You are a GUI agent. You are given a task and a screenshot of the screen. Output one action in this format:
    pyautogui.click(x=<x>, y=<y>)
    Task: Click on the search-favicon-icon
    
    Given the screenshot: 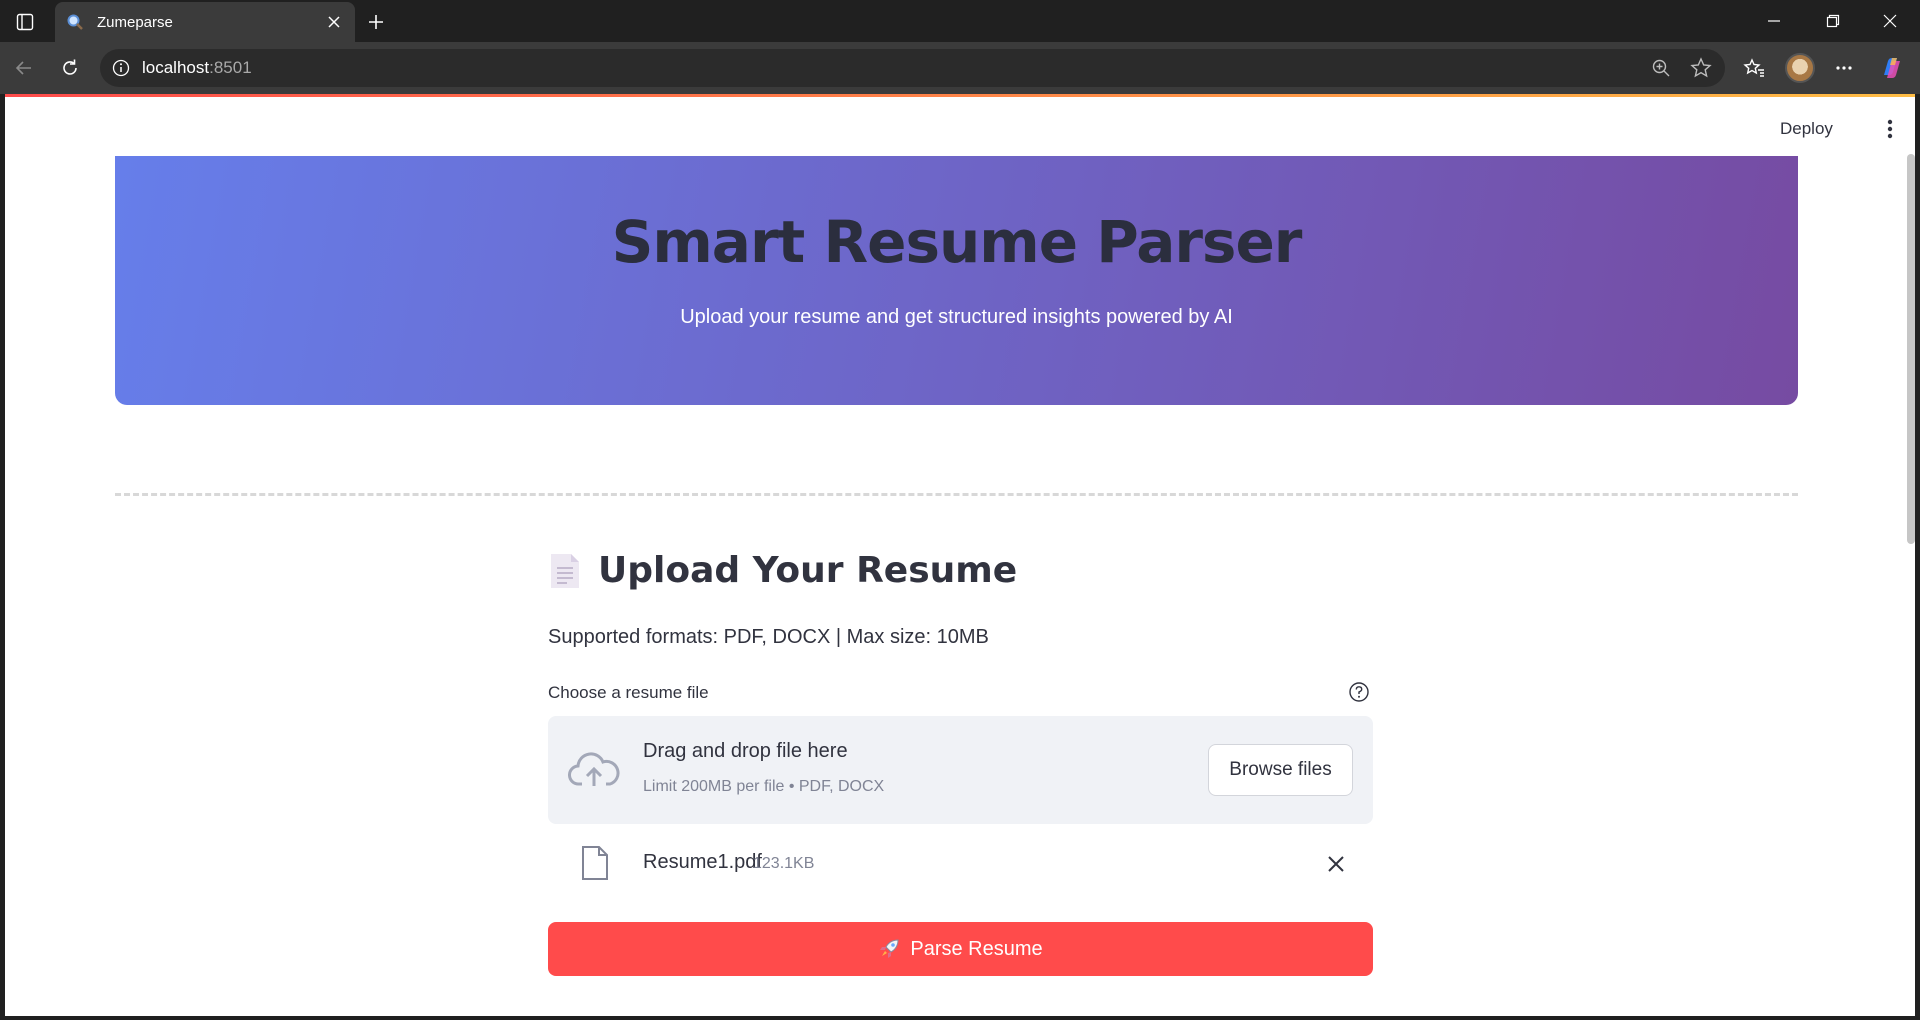 What is the action you would take?
    pyautogui.click(x=75, y=22)
    